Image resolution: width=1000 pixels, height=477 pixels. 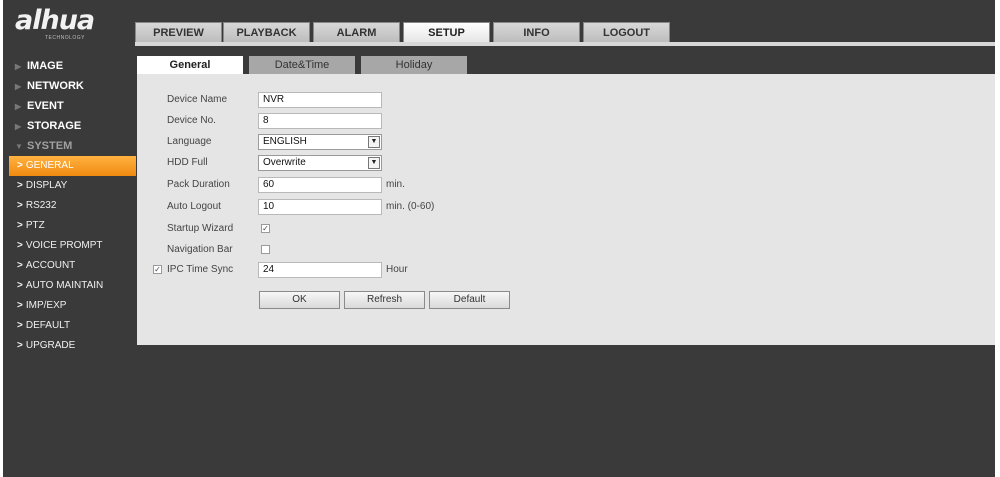 What do you see at coordinates (320, 163) in the screenshot?
I see `hdd-full-select: Overwrite ▼` at bounding box center [320, 163].